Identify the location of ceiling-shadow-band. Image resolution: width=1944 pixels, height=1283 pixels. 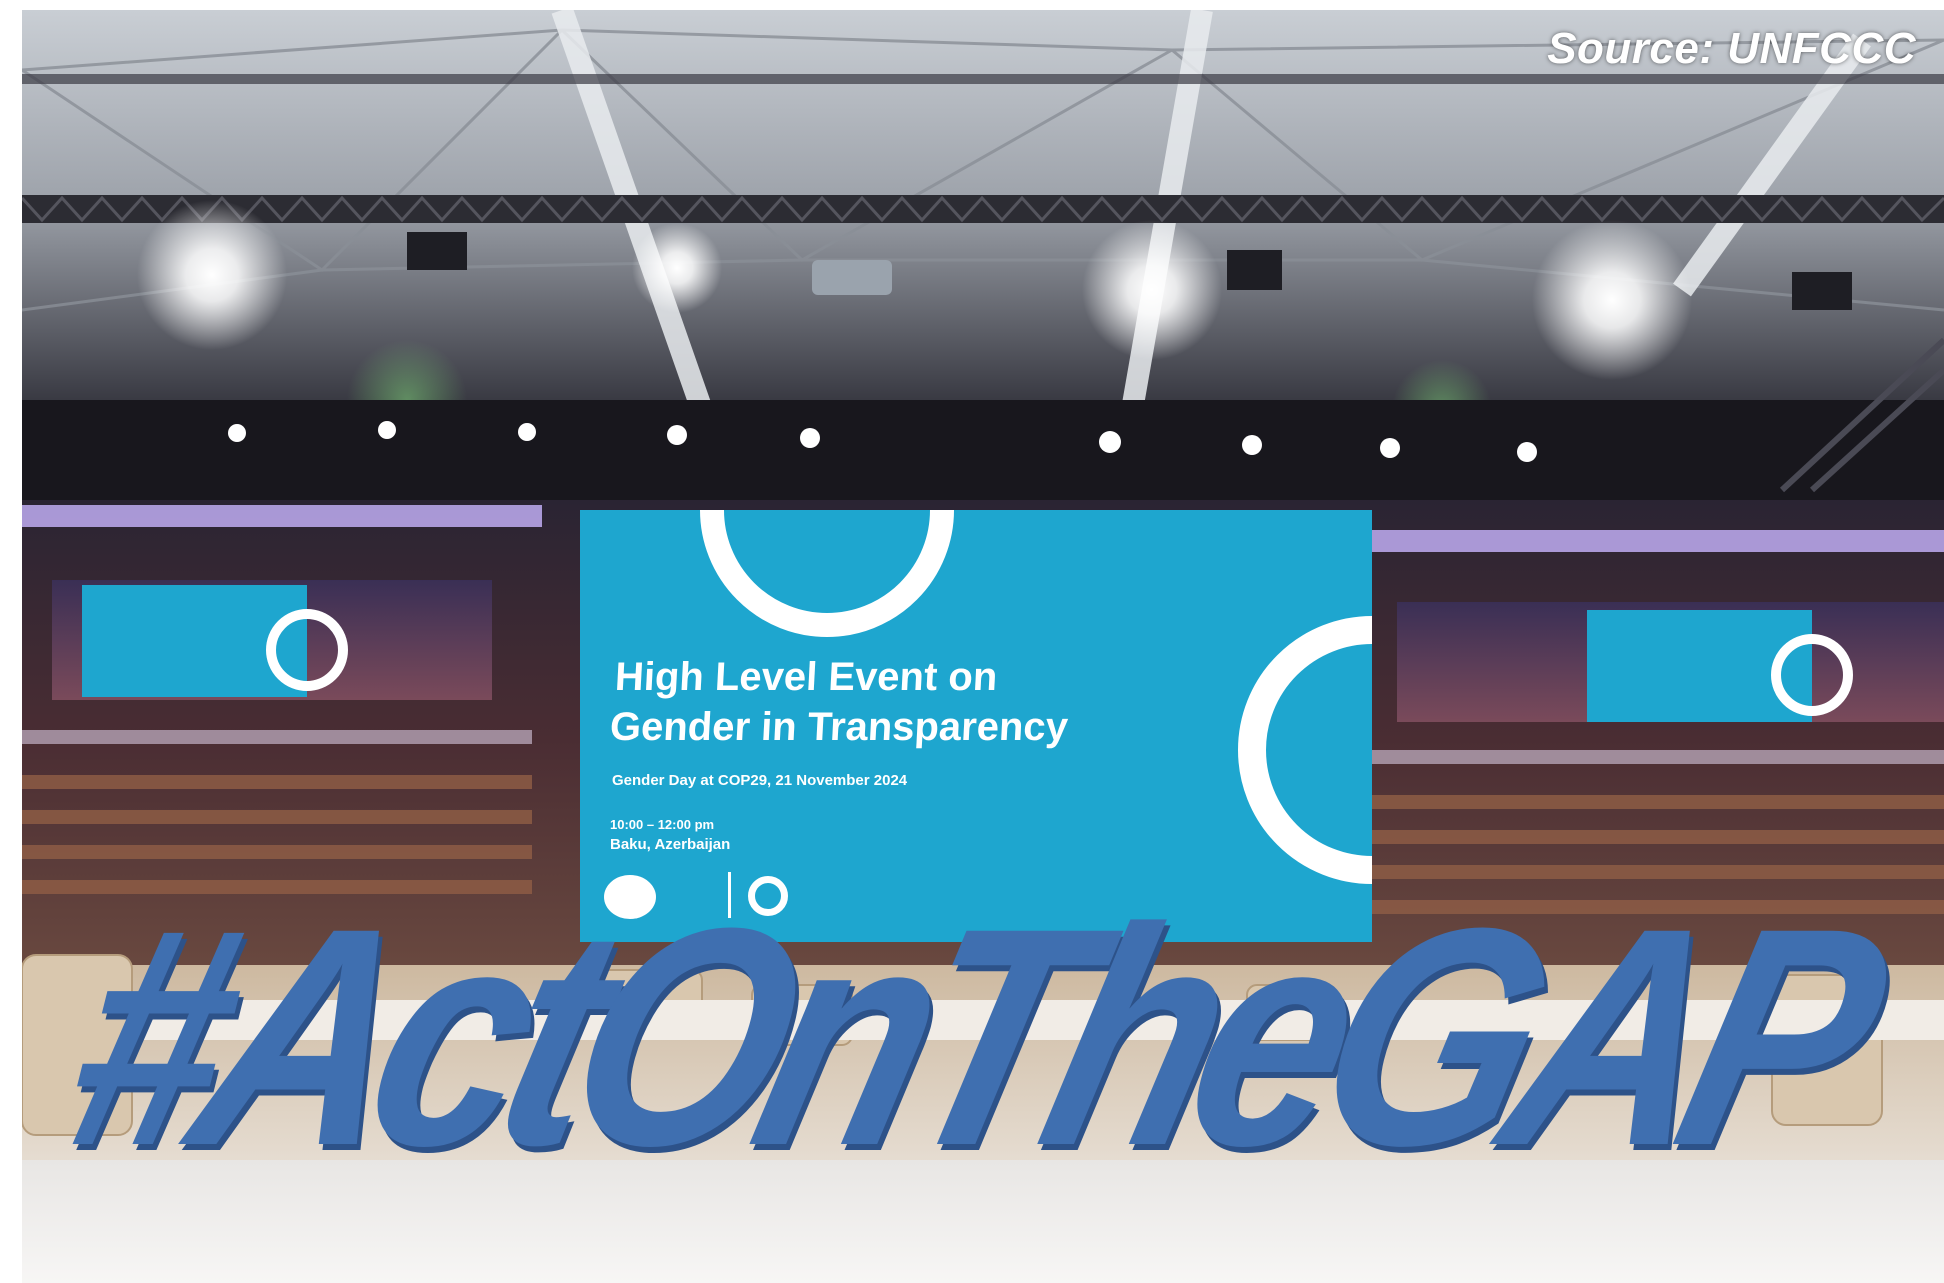
(983, 455).